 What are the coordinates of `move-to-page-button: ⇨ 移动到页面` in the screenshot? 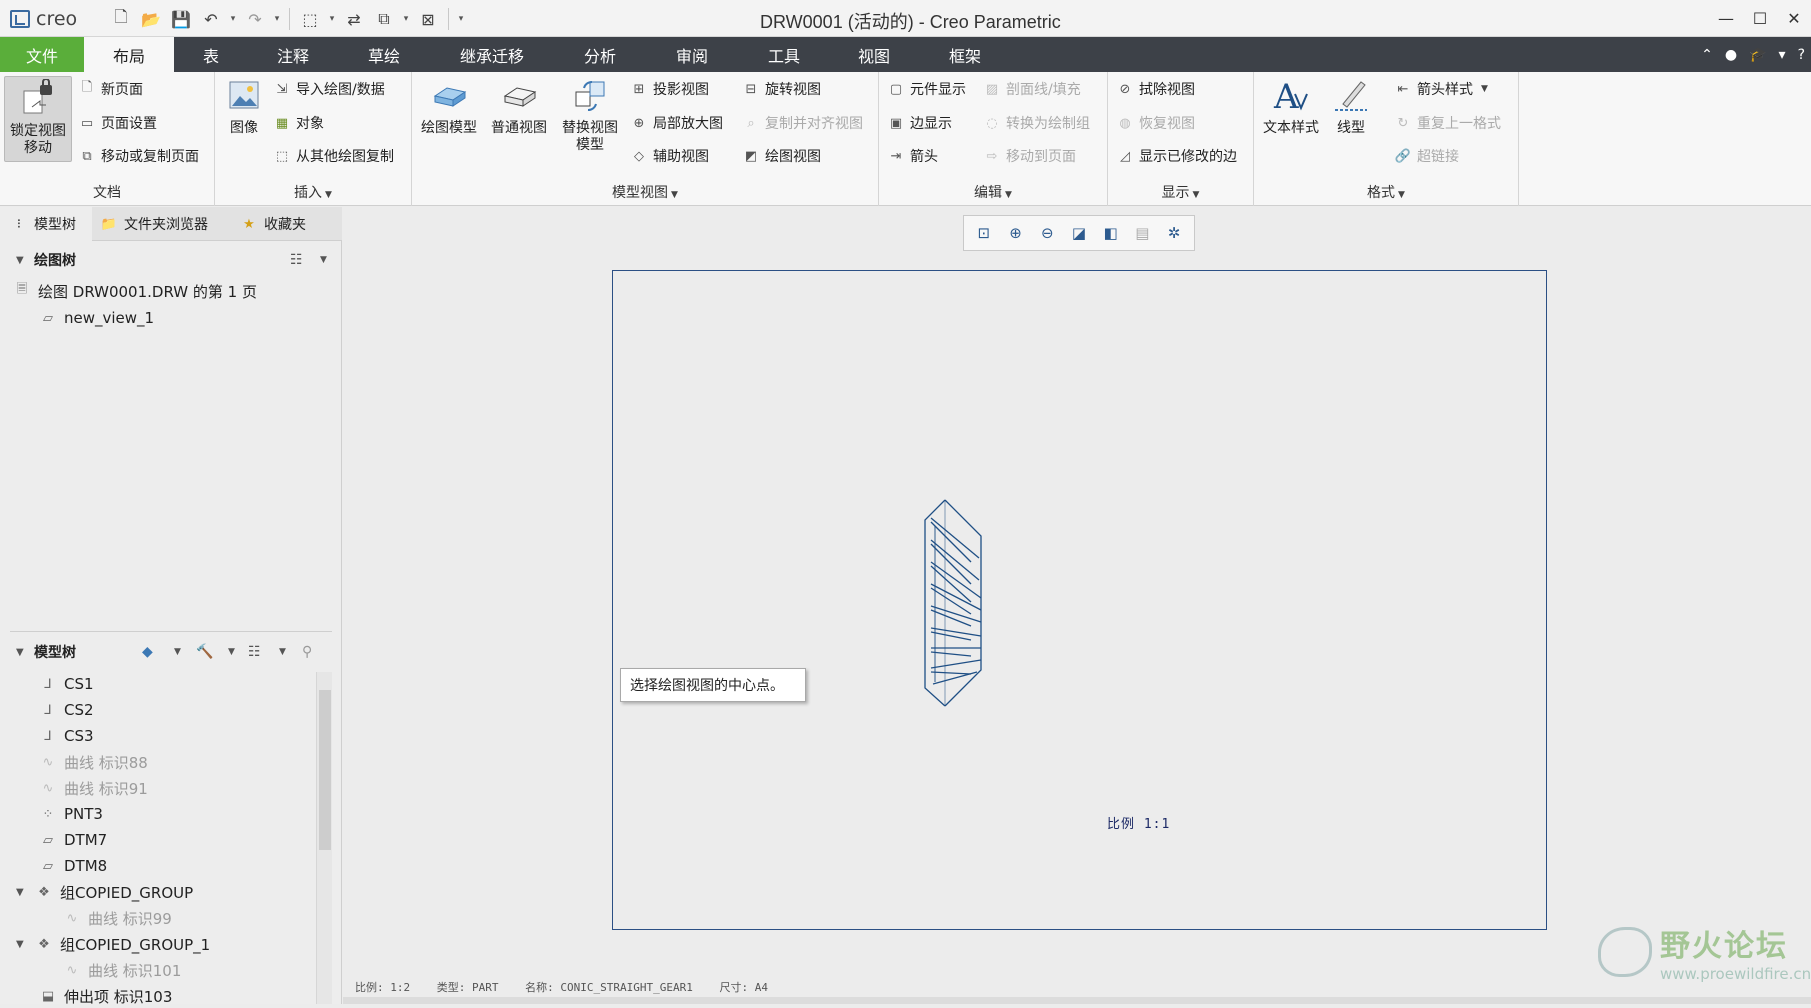 It's located at (1029, 156).